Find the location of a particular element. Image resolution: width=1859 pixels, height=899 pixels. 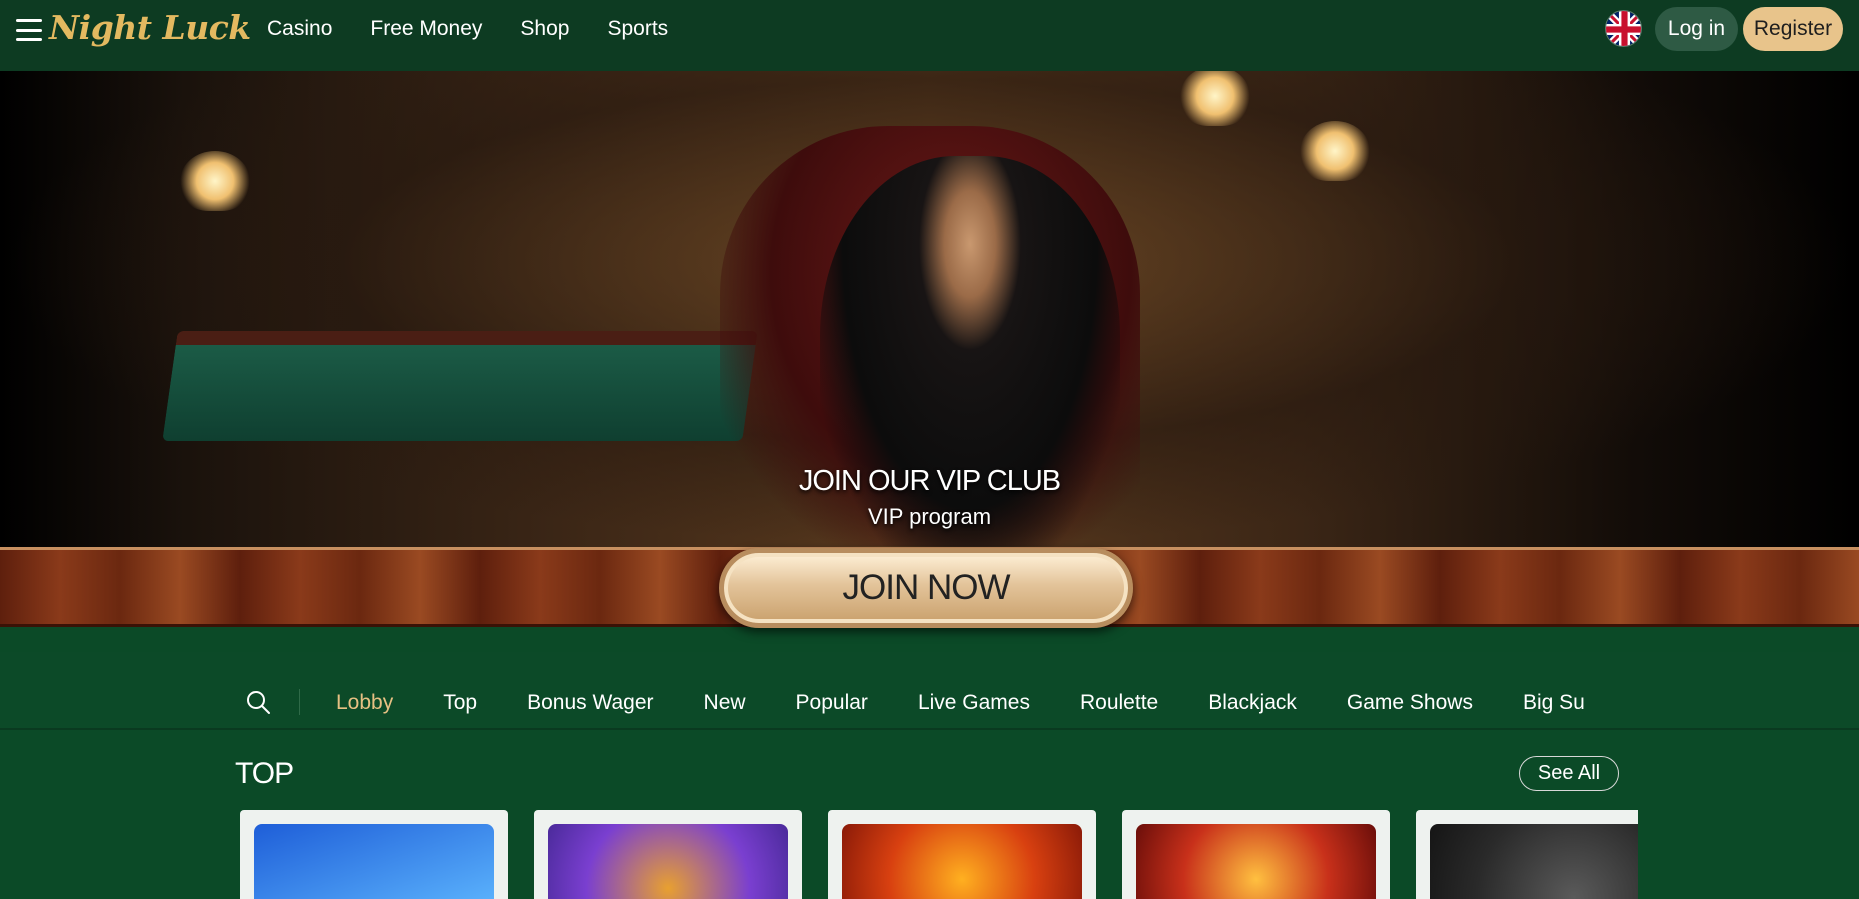

tab-top: Top is located at coordinates (460, 703).